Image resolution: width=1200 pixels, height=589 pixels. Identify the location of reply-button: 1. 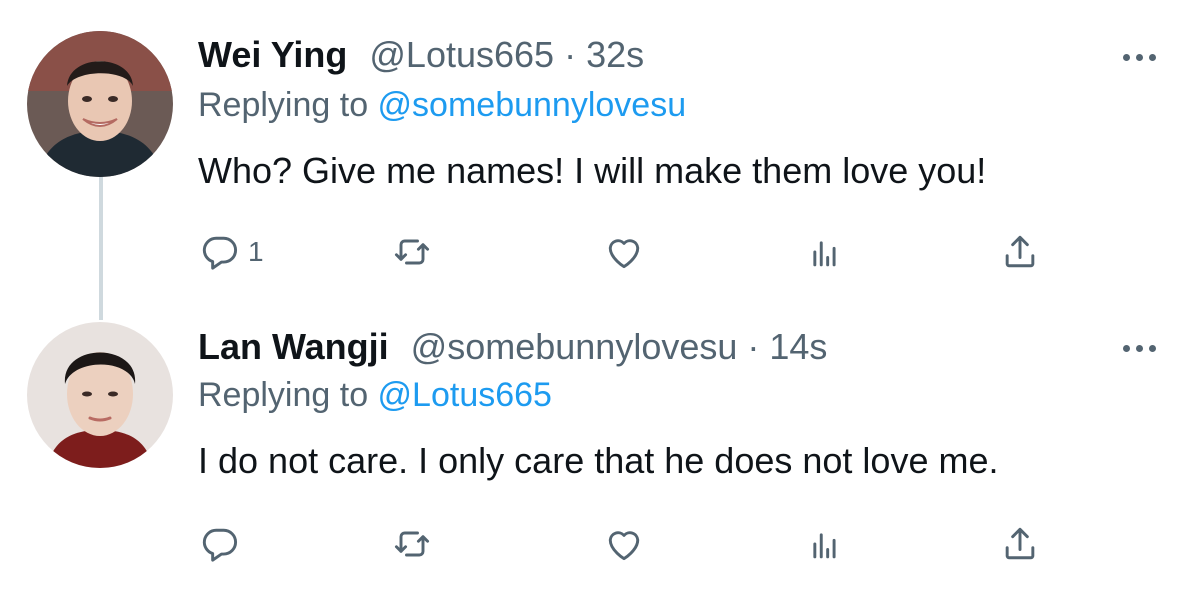
(231, 252).